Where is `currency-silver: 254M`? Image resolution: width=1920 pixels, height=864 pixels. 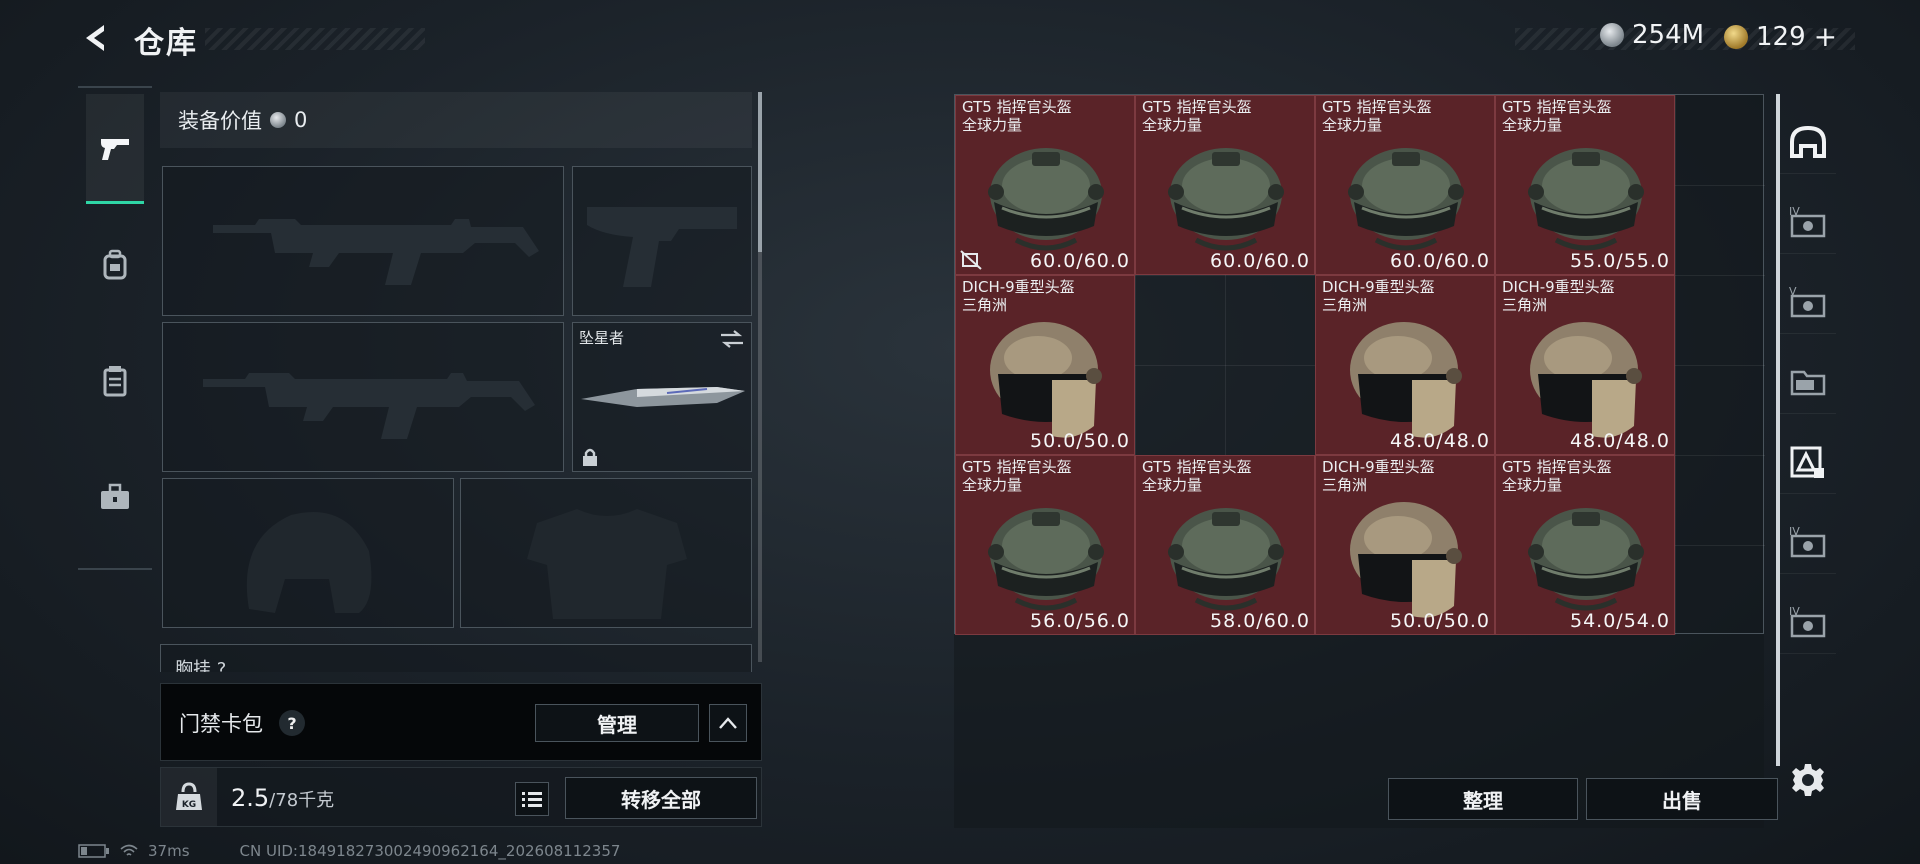 currency-silver: 254M is located at coordinates (1652, 35).